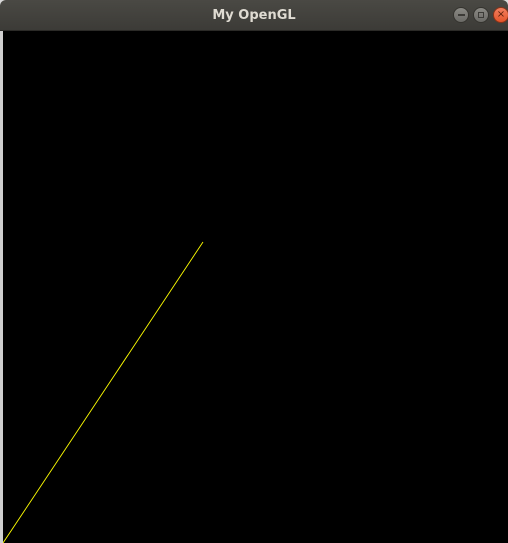  I want to click on minimize-icon, so click(461, 15).